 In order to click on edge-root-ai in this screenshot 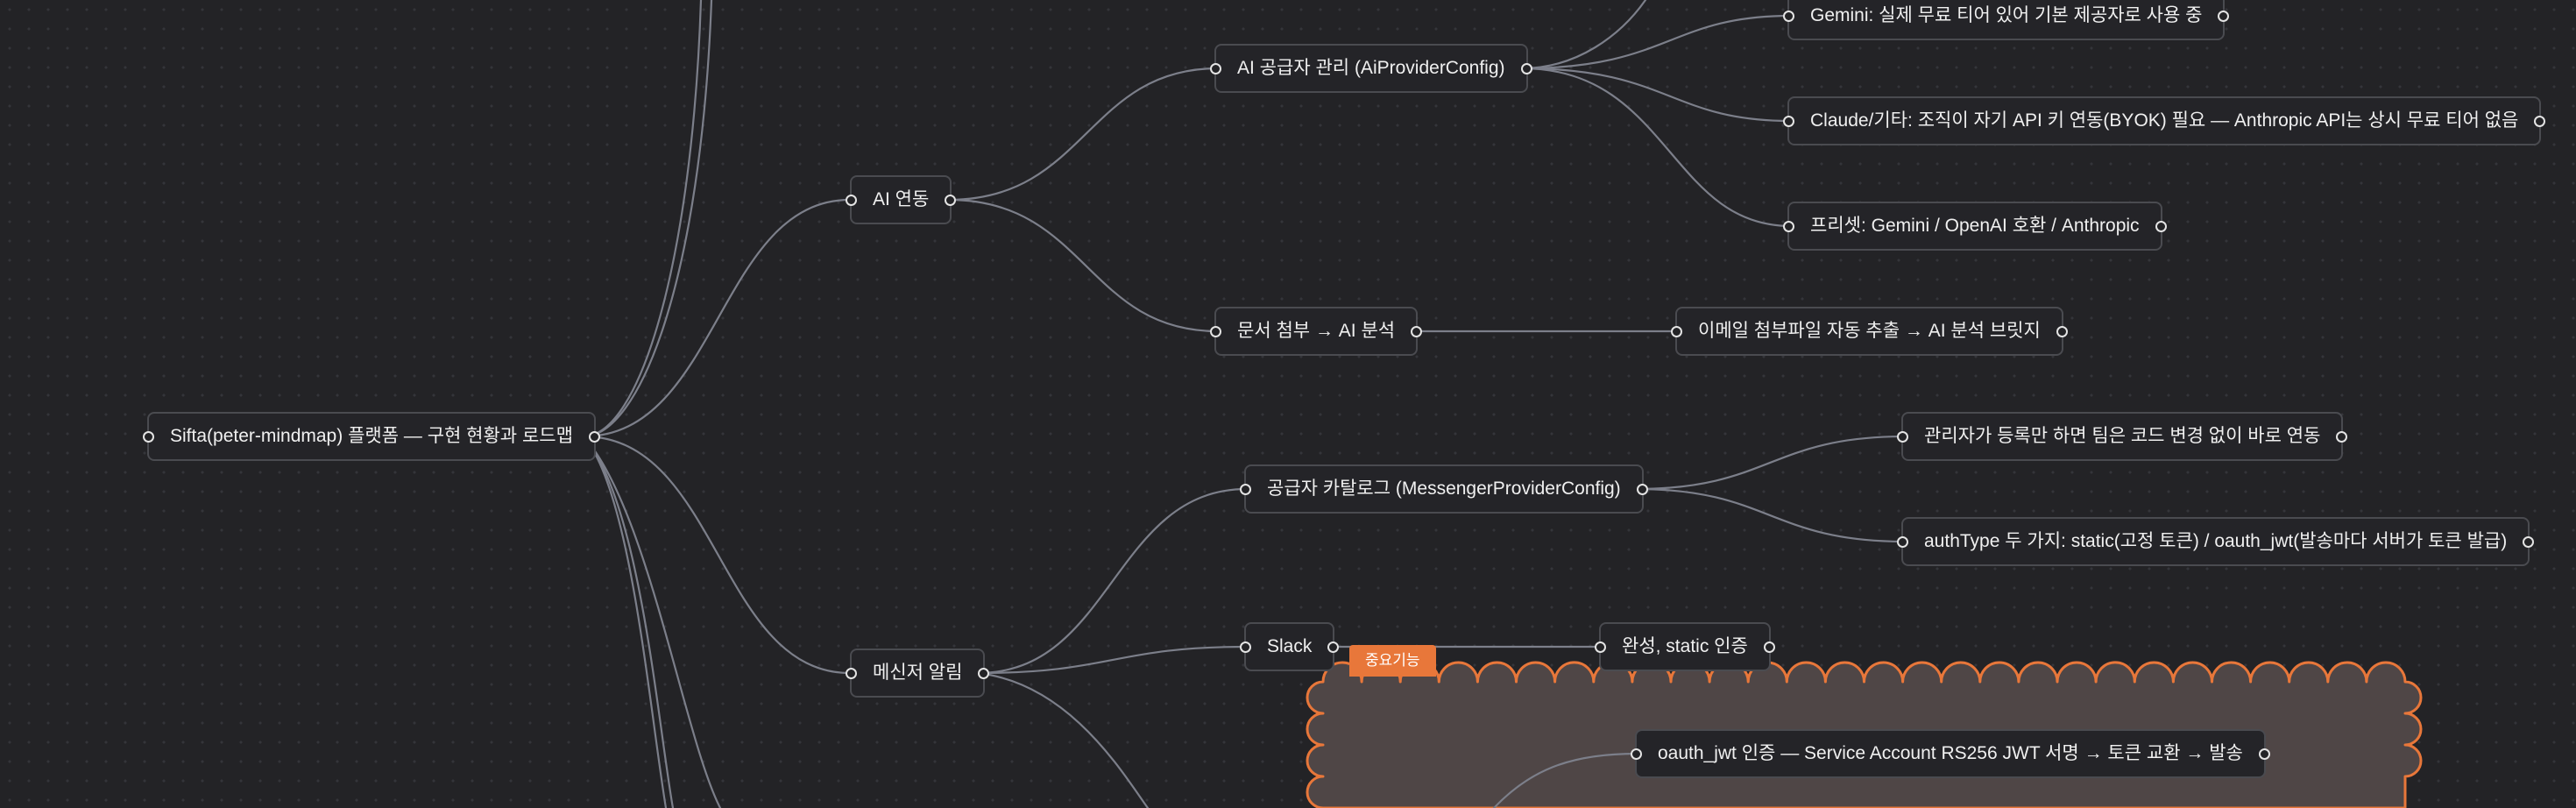, I will do `click(717, 318)`.